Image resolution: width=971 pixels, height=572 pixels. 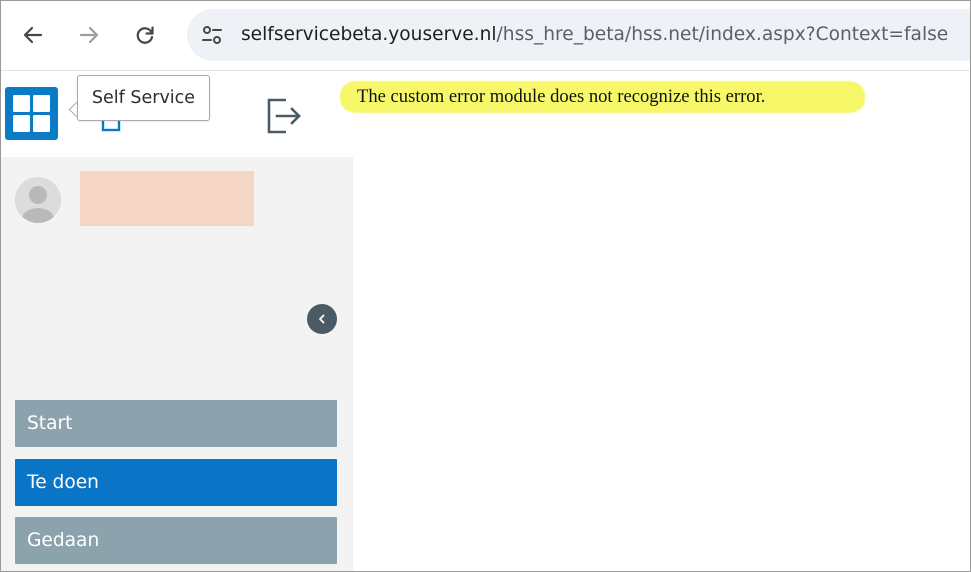 I want to click on user-icon, so click(x=38, y=200).